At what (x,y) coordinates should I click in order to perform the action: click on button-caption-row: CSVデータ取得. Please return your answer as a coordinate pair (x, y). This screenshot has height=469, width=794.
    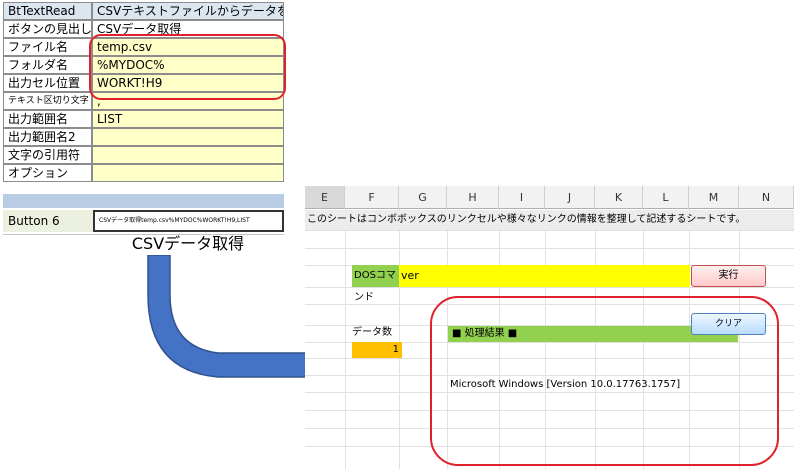
    Looking at the image, I should click on (143, 243).